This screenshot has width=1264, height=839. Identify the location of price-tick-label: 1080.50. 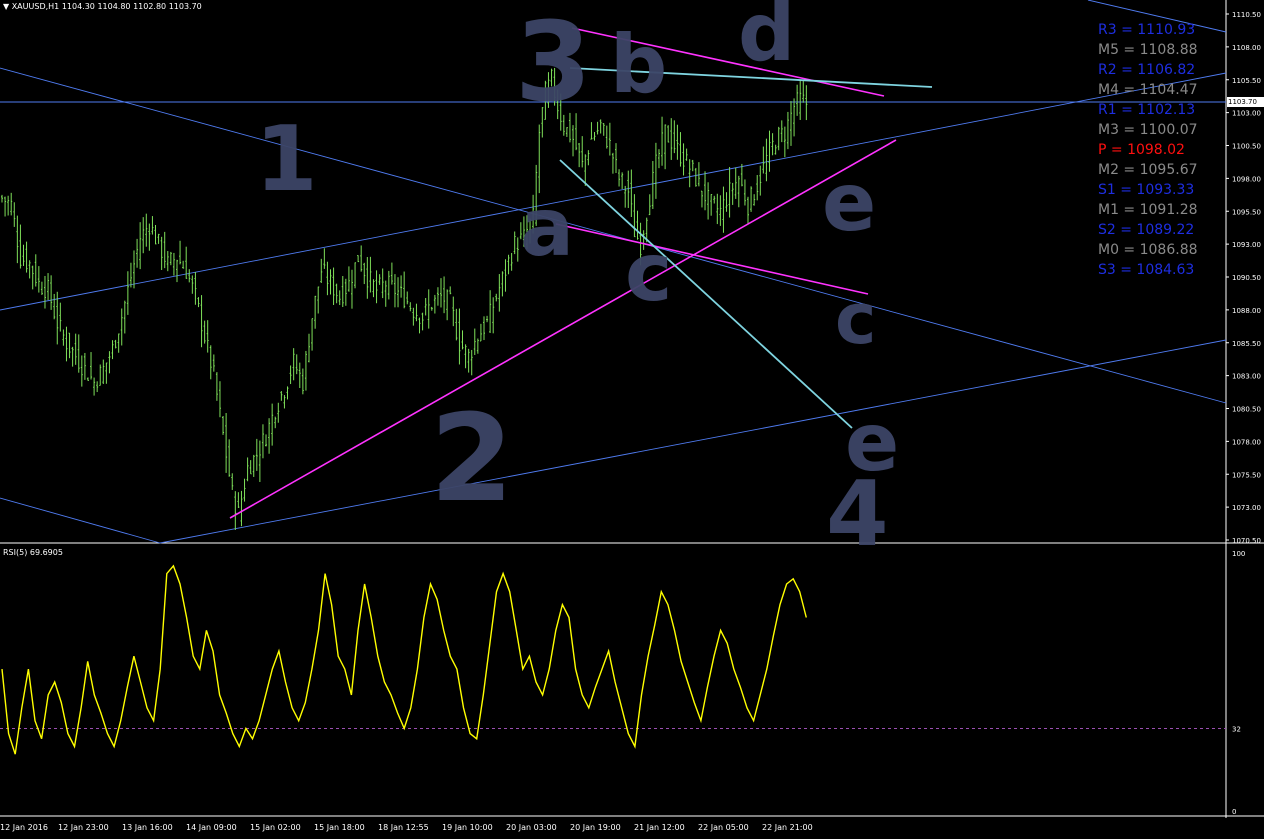
(1246, 410).